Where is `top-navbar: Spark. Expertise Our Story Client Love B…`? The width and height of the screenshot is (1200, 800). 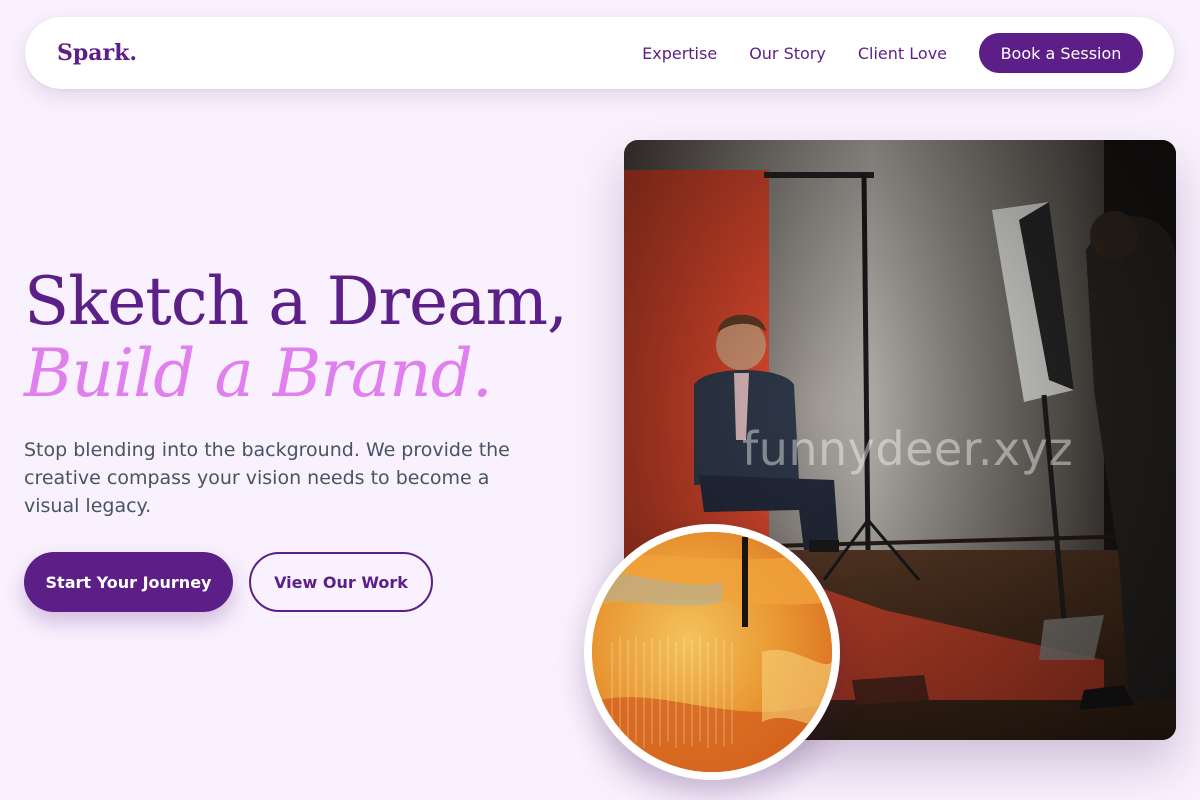
top-navbar: Spark. Expertise Our Story Client Love B… is located at coordinates (599, 53).